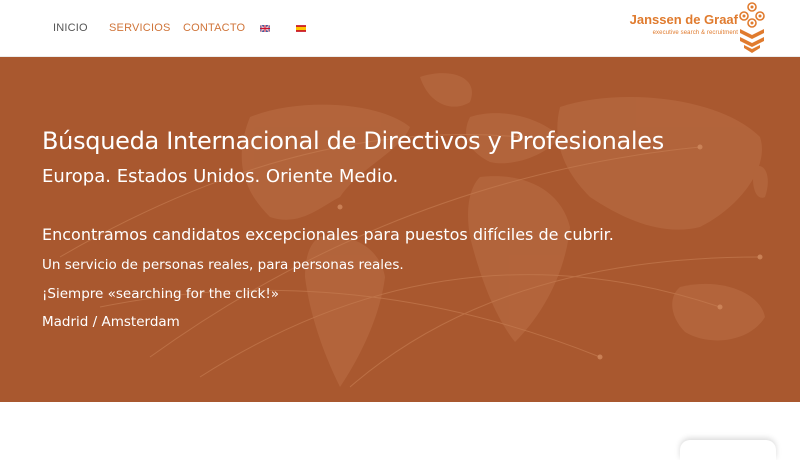  Describe the element at coordinates (752, 27) in the screenshot. I see `logo-emblem-icon` at that location.